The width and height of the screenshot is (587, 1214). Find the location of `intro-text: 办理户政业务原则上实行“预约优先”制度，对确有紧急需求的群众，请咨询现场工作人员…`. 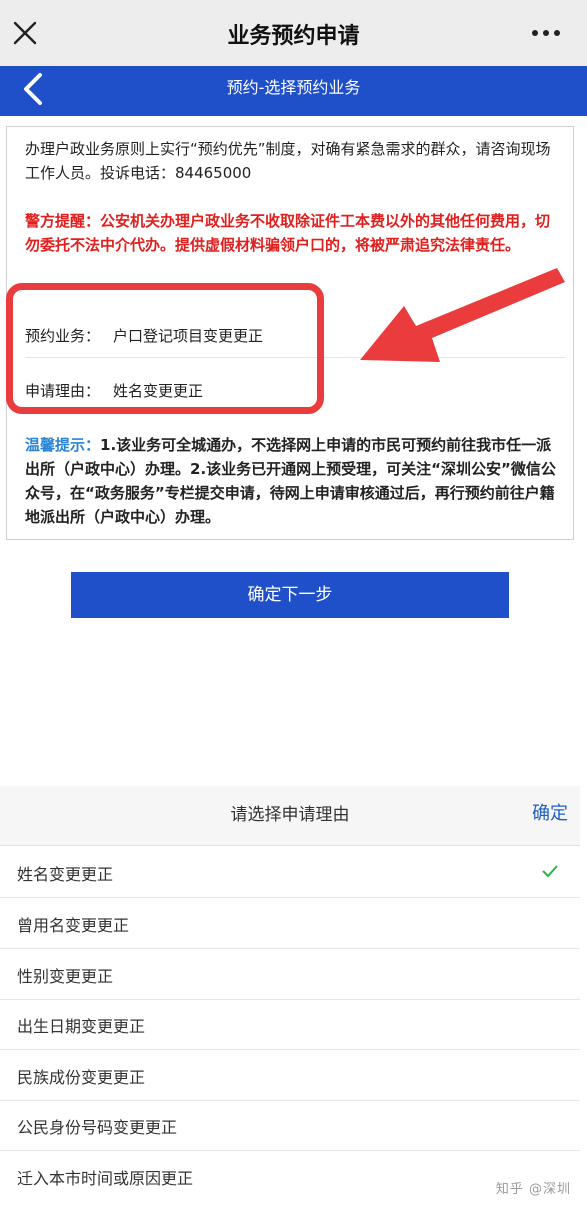

intro-text: 办理户政业务原则上实行“预约优先”制度，对确有紧急需求的群众，请咨询现场工作人员… is located at coordinates (288, 161).